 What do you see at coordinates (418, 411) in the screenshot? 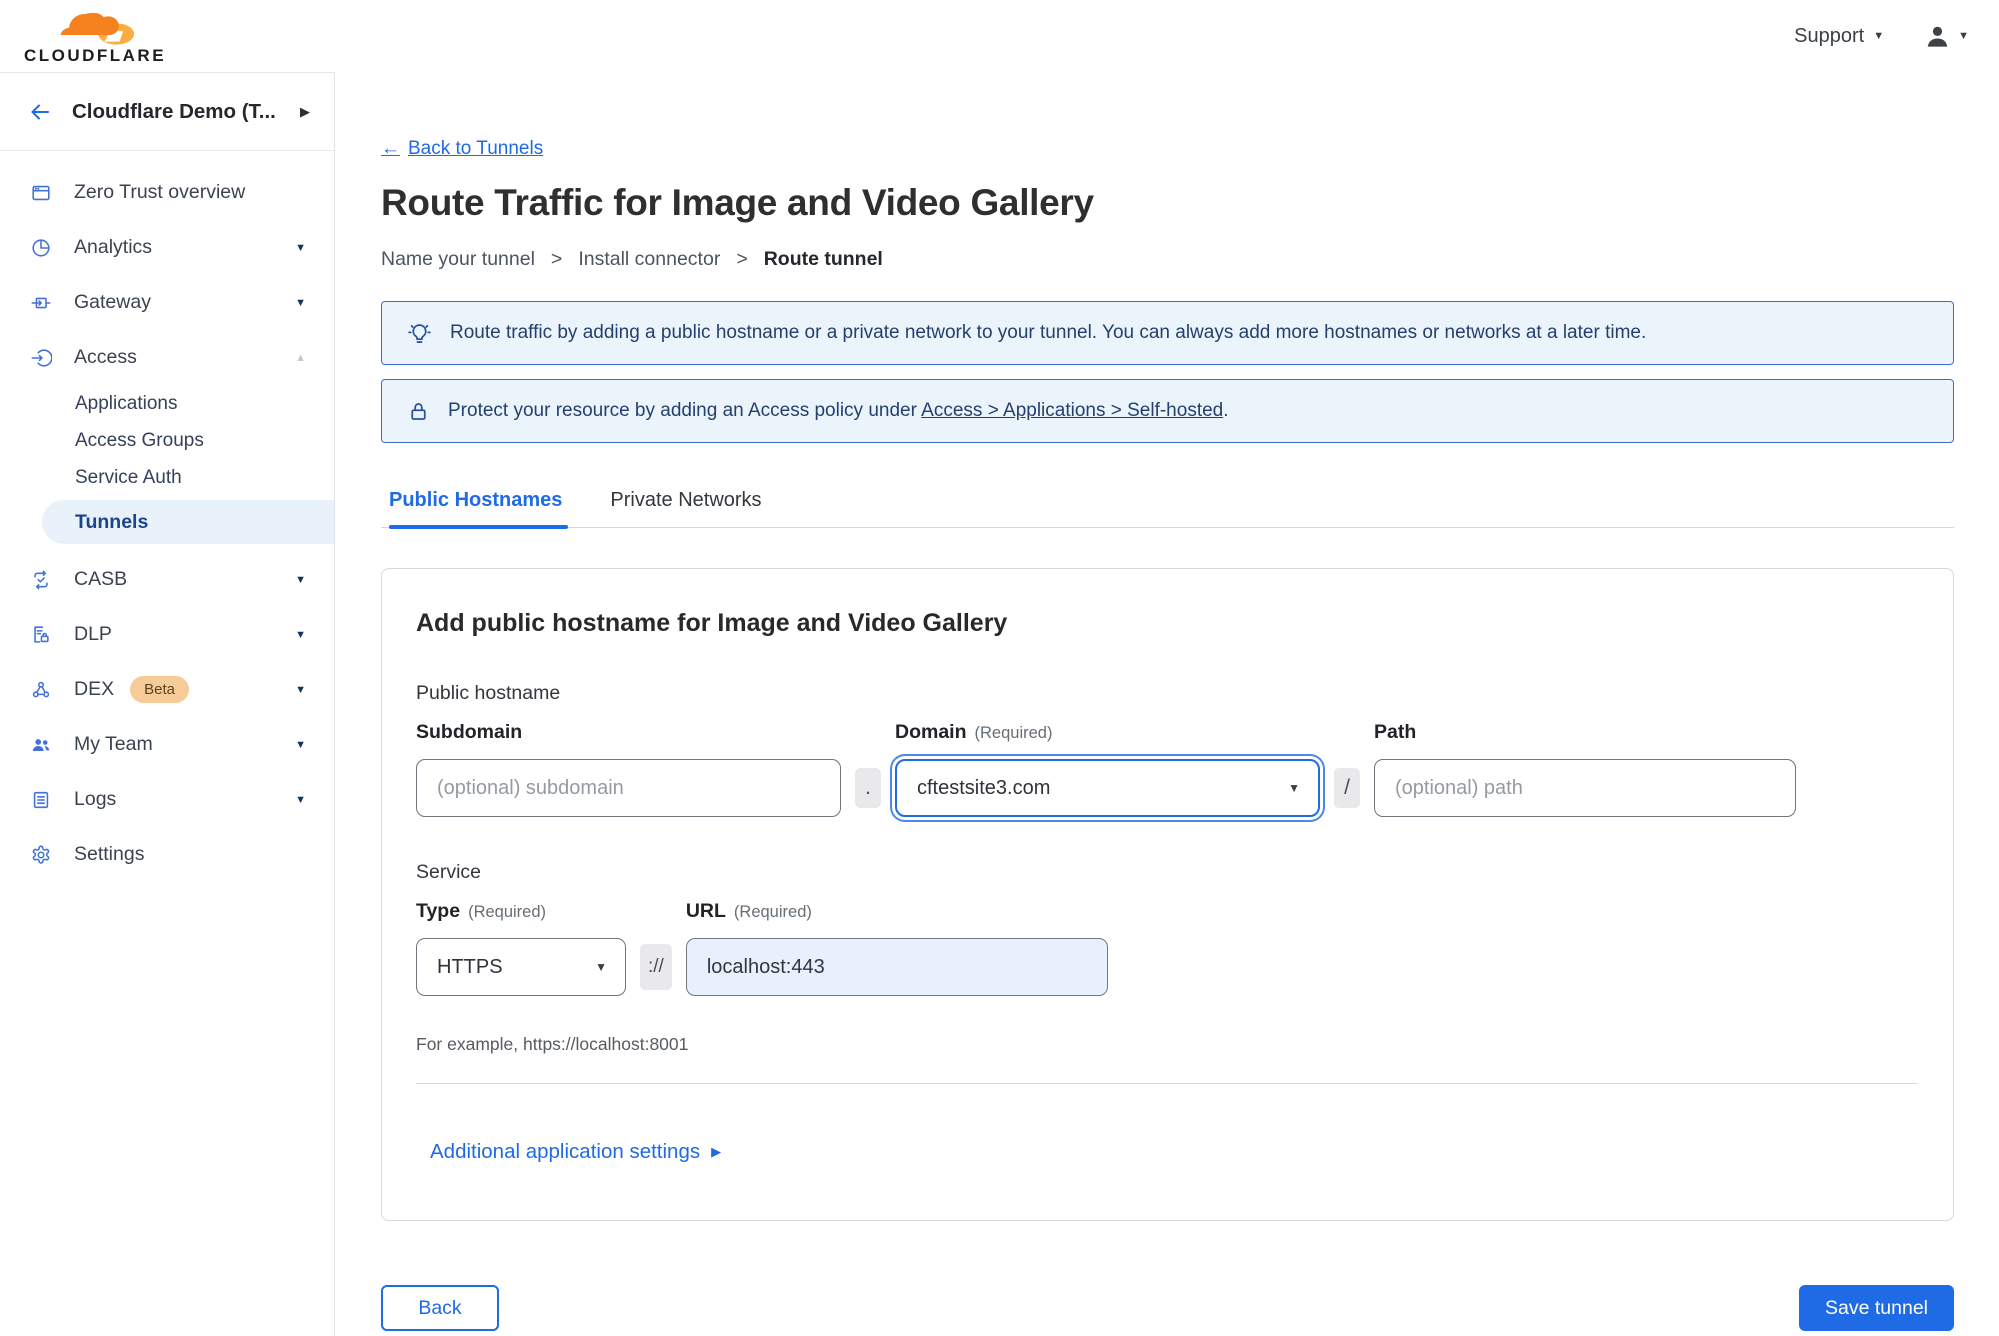
I see `lock-icon` at bounding box center [418, 411].